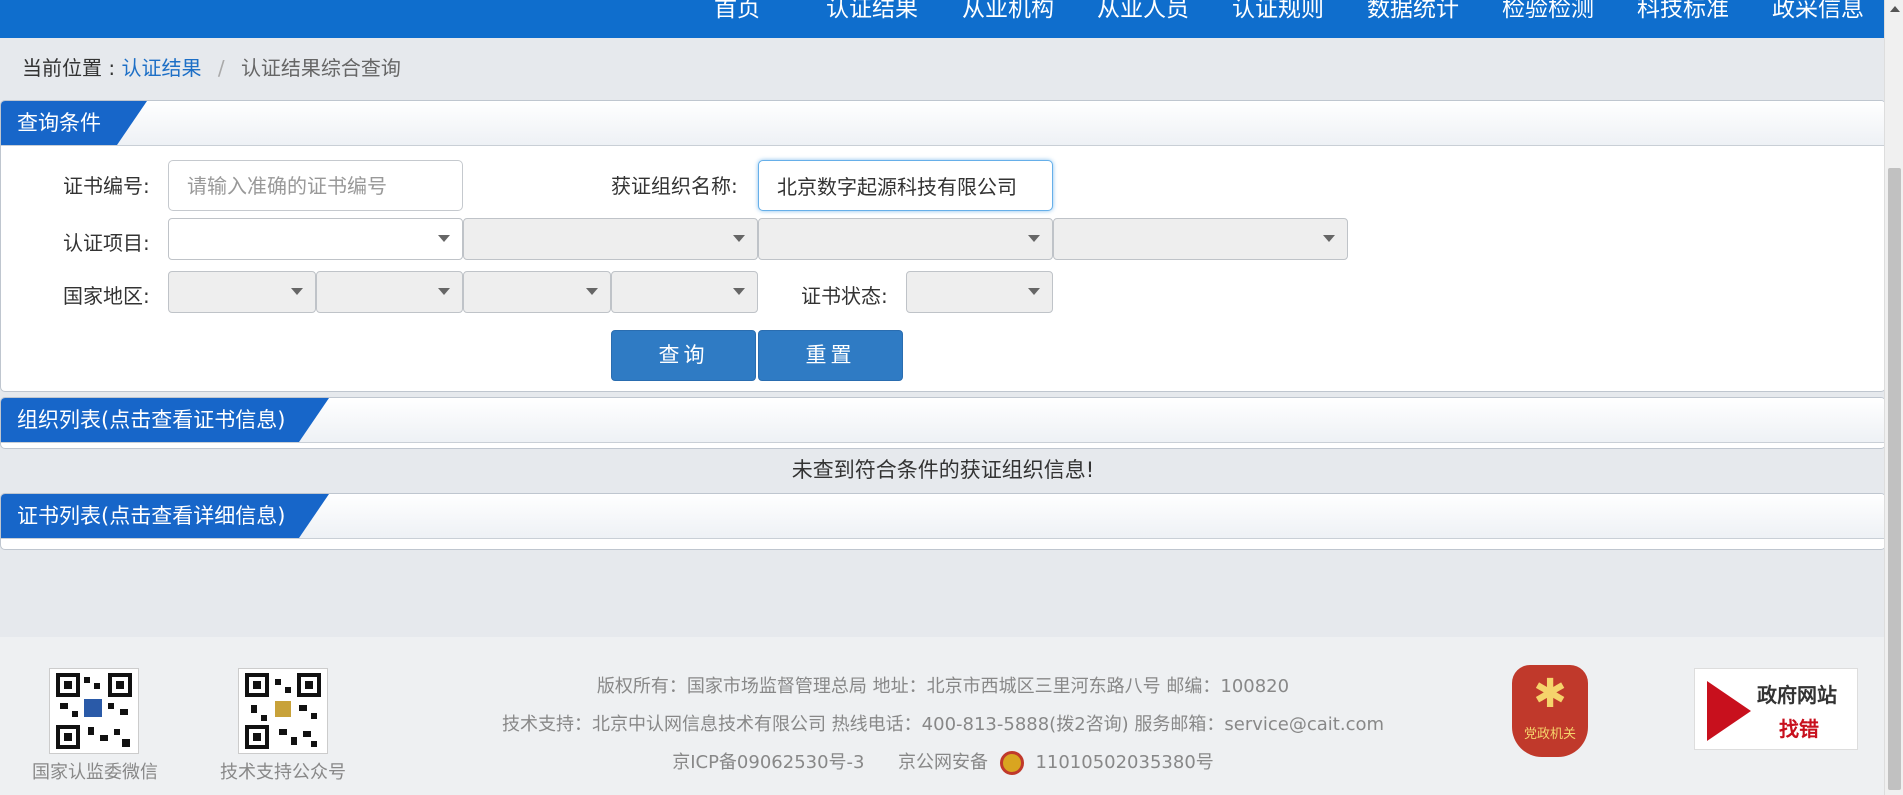 The height and width of the screenshot is (795, 1903). I want to click on nav-item-institutions: 从业机构, so click(1008, 12).